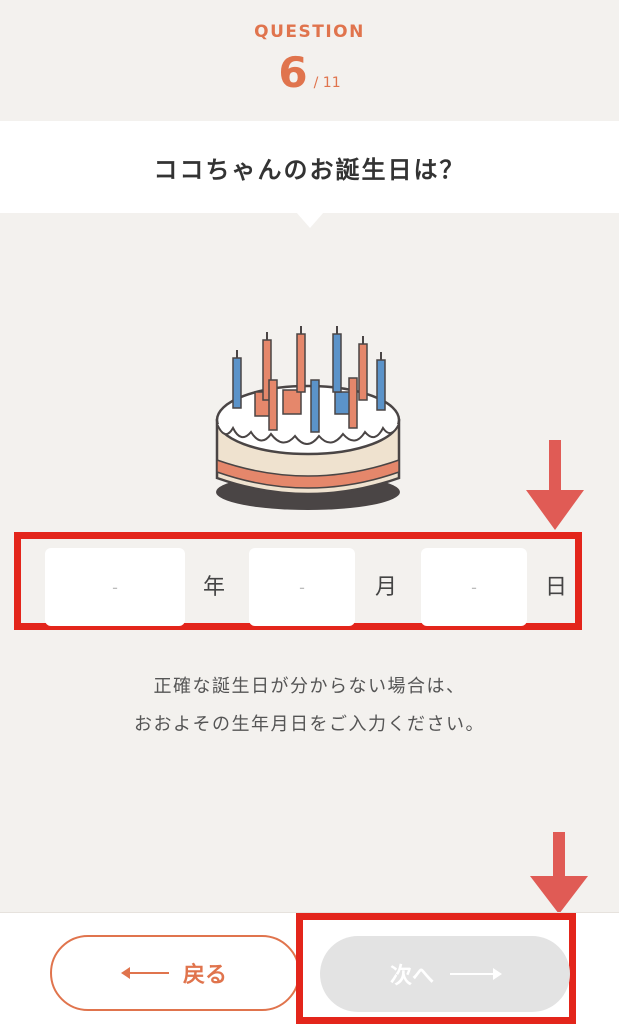 The height and width of the screenshot is (1025, 619). What do you see at coordinates (310, 220) in the screenshot?
I see `speech-pointer` at bounding box center [310, 220].